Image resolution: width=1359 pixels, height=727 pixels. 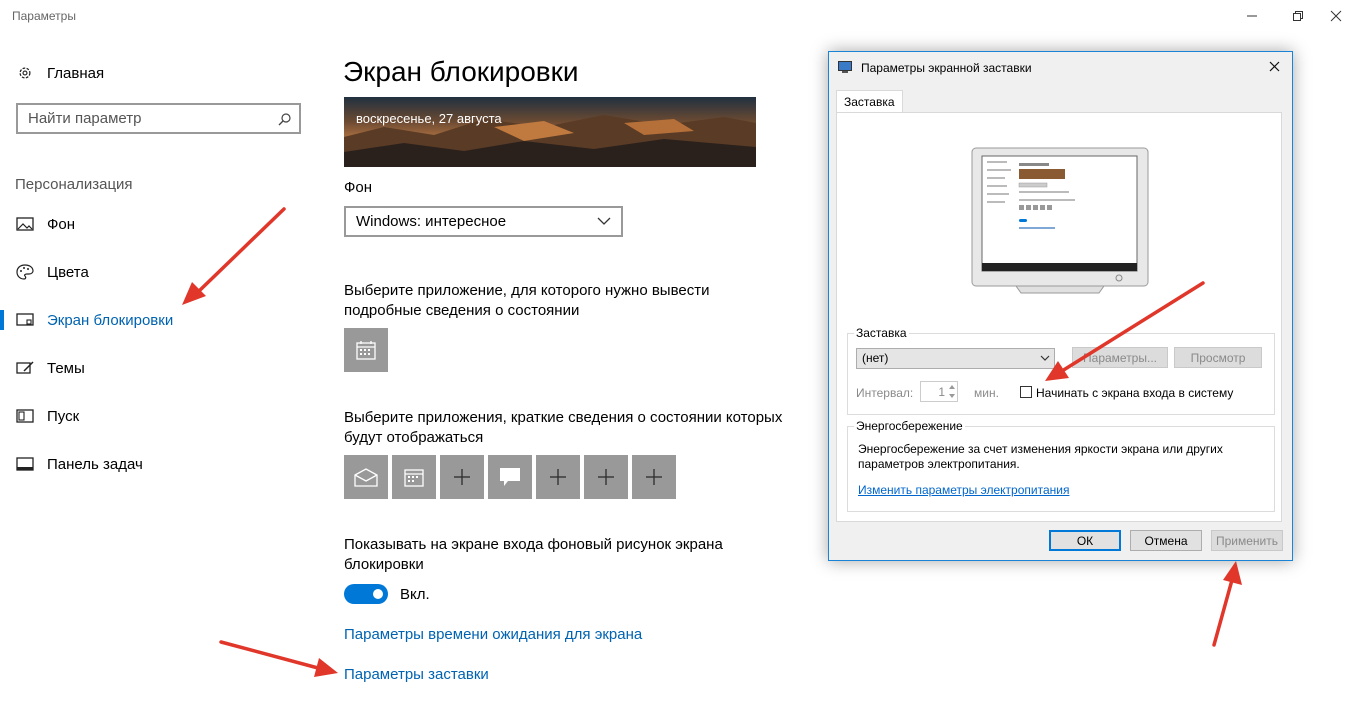 I want to click on arrow-to-lock-screen, so click(x=234, y=256).